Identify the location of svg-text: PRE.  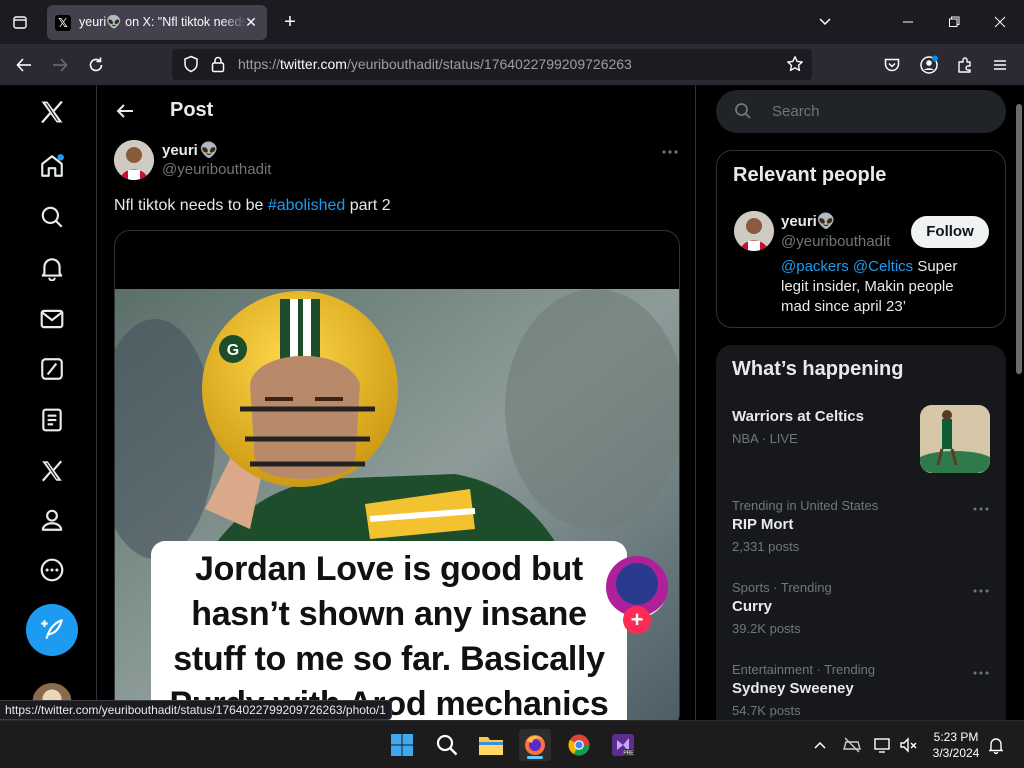
(628, 754).